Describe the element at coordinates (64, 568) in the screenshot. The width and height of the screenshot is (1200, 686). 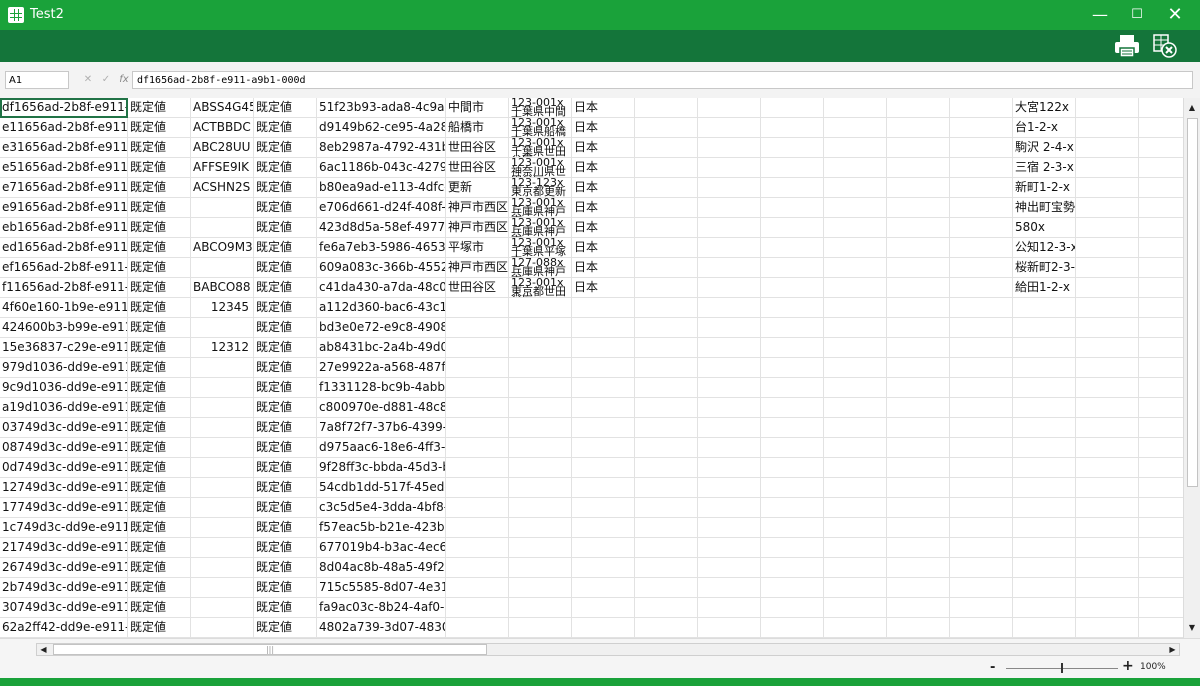
I see `grid-cell: 26749d3c-dd9e-e911-` at that location.